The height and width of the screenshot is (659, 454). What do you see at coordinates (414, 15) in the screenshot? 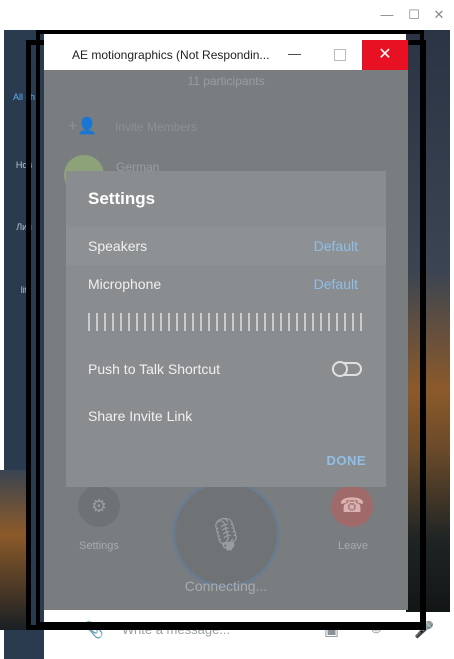
I see `outer-maximize-button: ☐` at bounding box center [414, 15].